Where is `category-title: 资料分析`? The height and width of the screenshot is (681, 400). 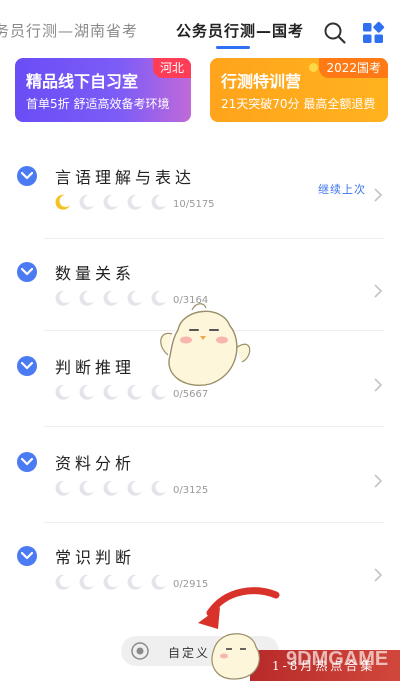
category-title: 资料分析 is located at coordinates (95, 463).